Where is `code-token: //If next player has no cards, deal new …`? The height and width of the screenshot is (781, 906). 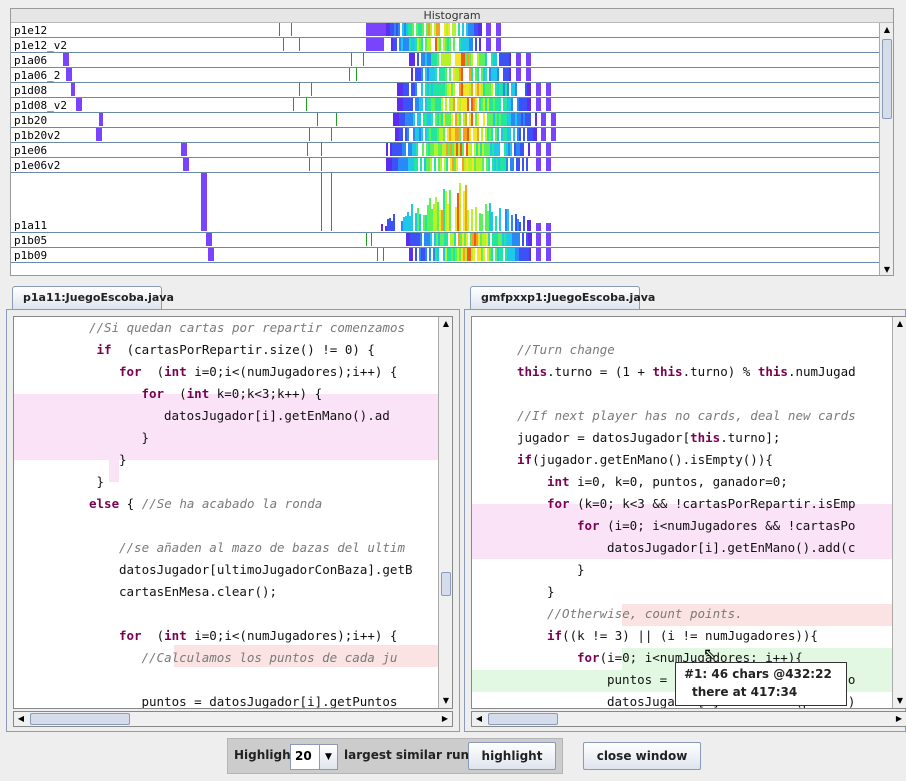 code-token: //If next player has no cards, deal new … is located at coordinates (686, 415).